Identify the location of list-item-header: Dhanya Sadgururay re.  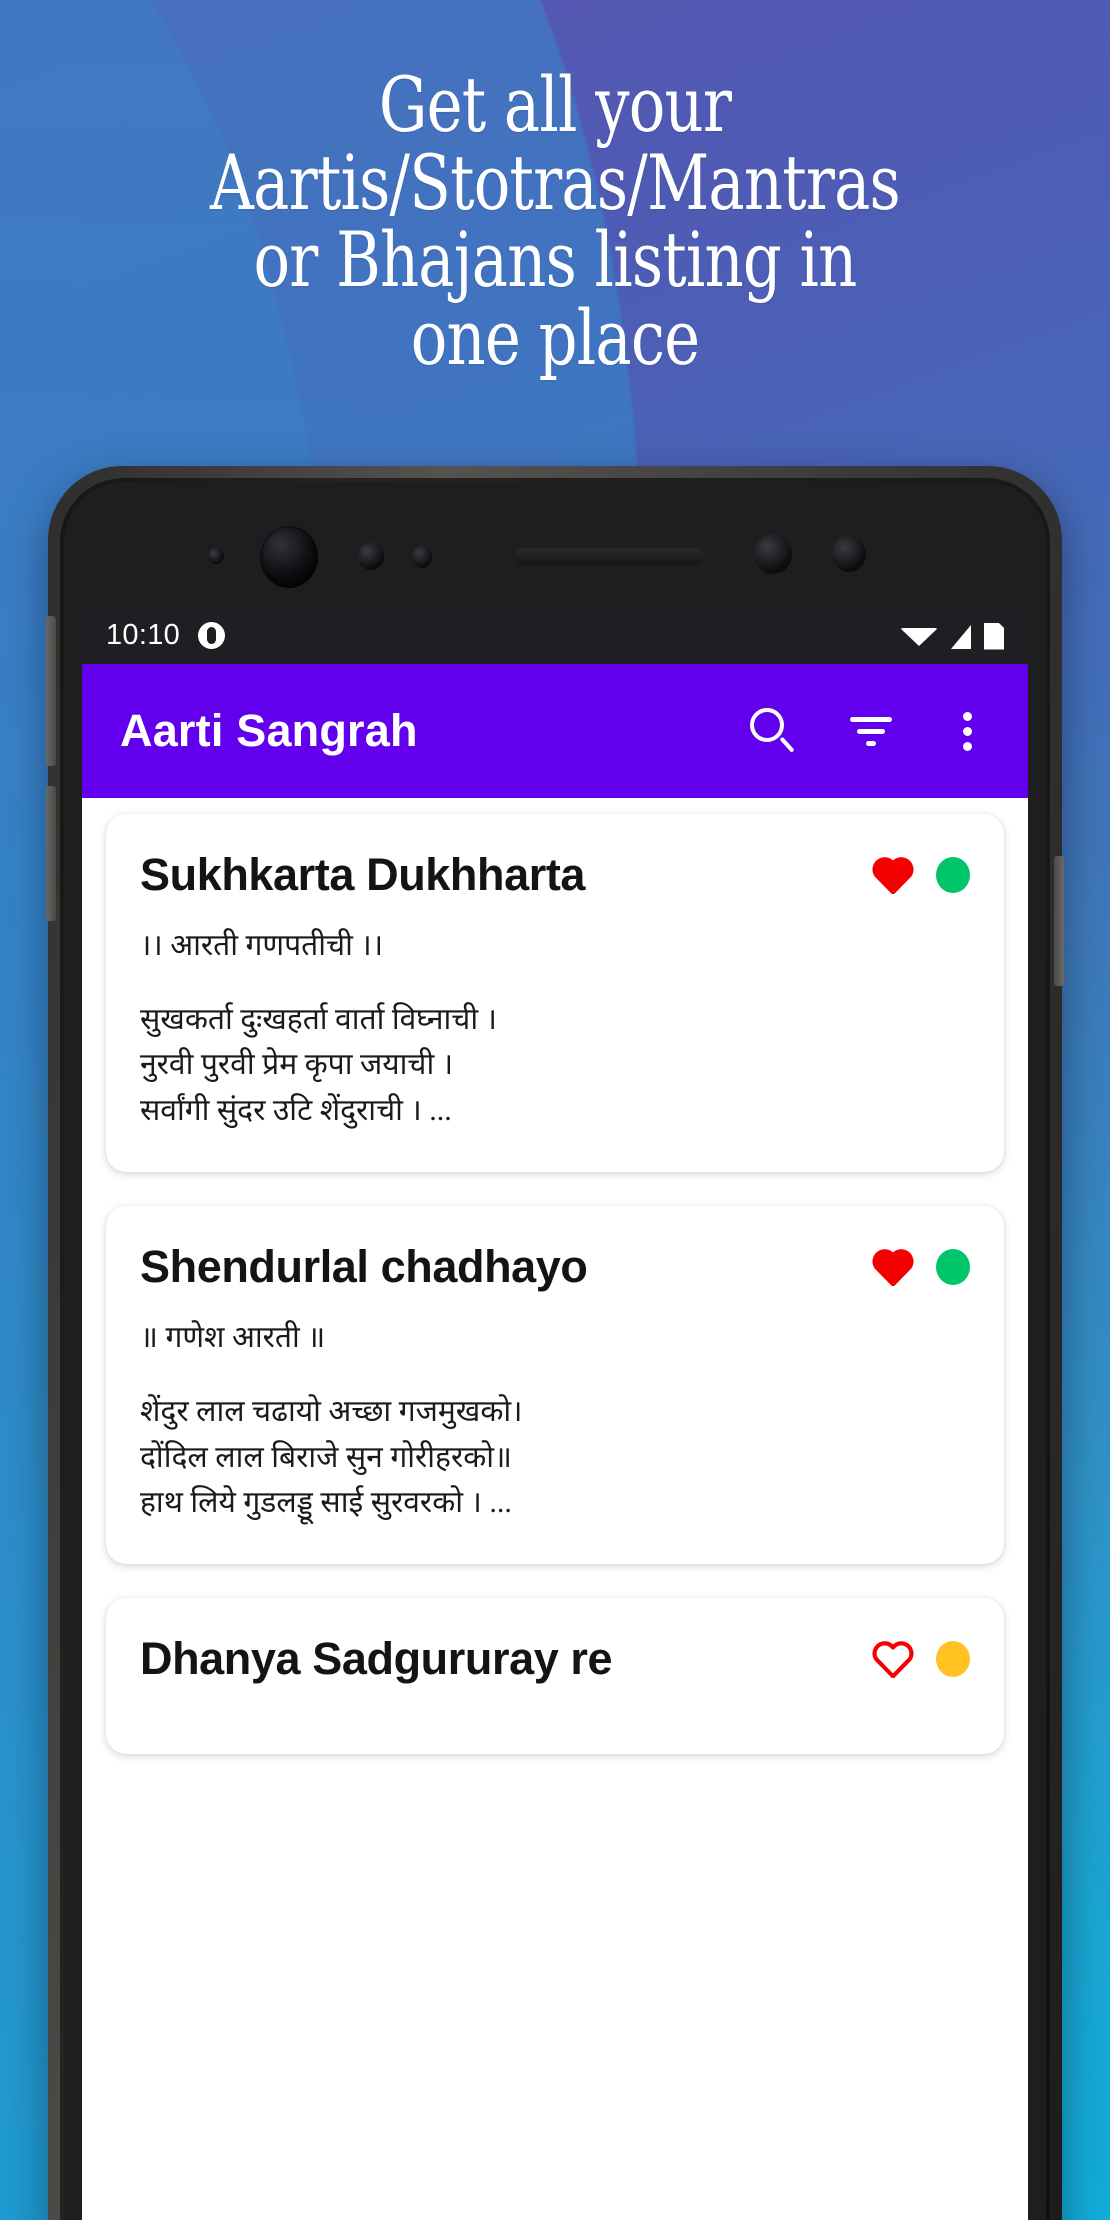
(555, 1659).